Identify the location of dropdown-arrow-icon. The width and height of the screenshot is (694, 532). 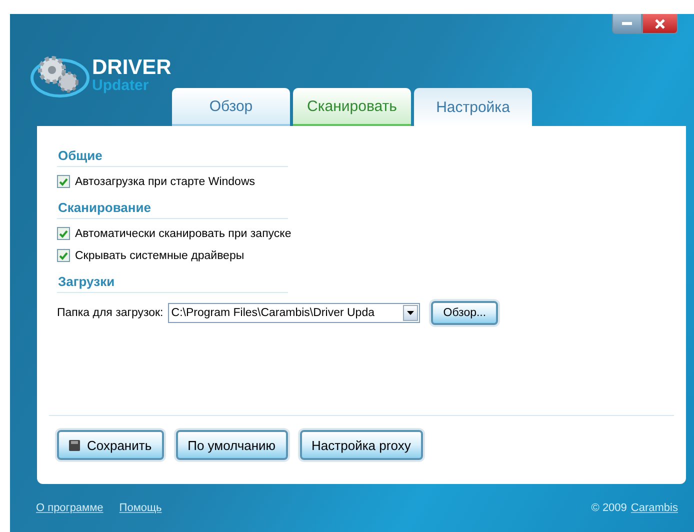
(410, 313).